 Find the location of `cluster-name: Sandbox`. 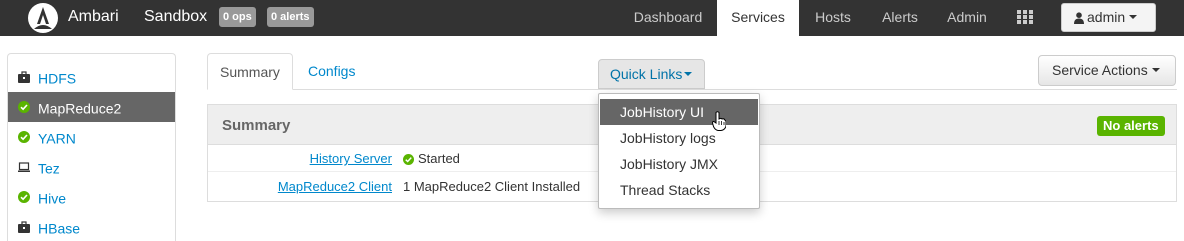

cluster-name: Sandbox is located at coordinates (175, 18).